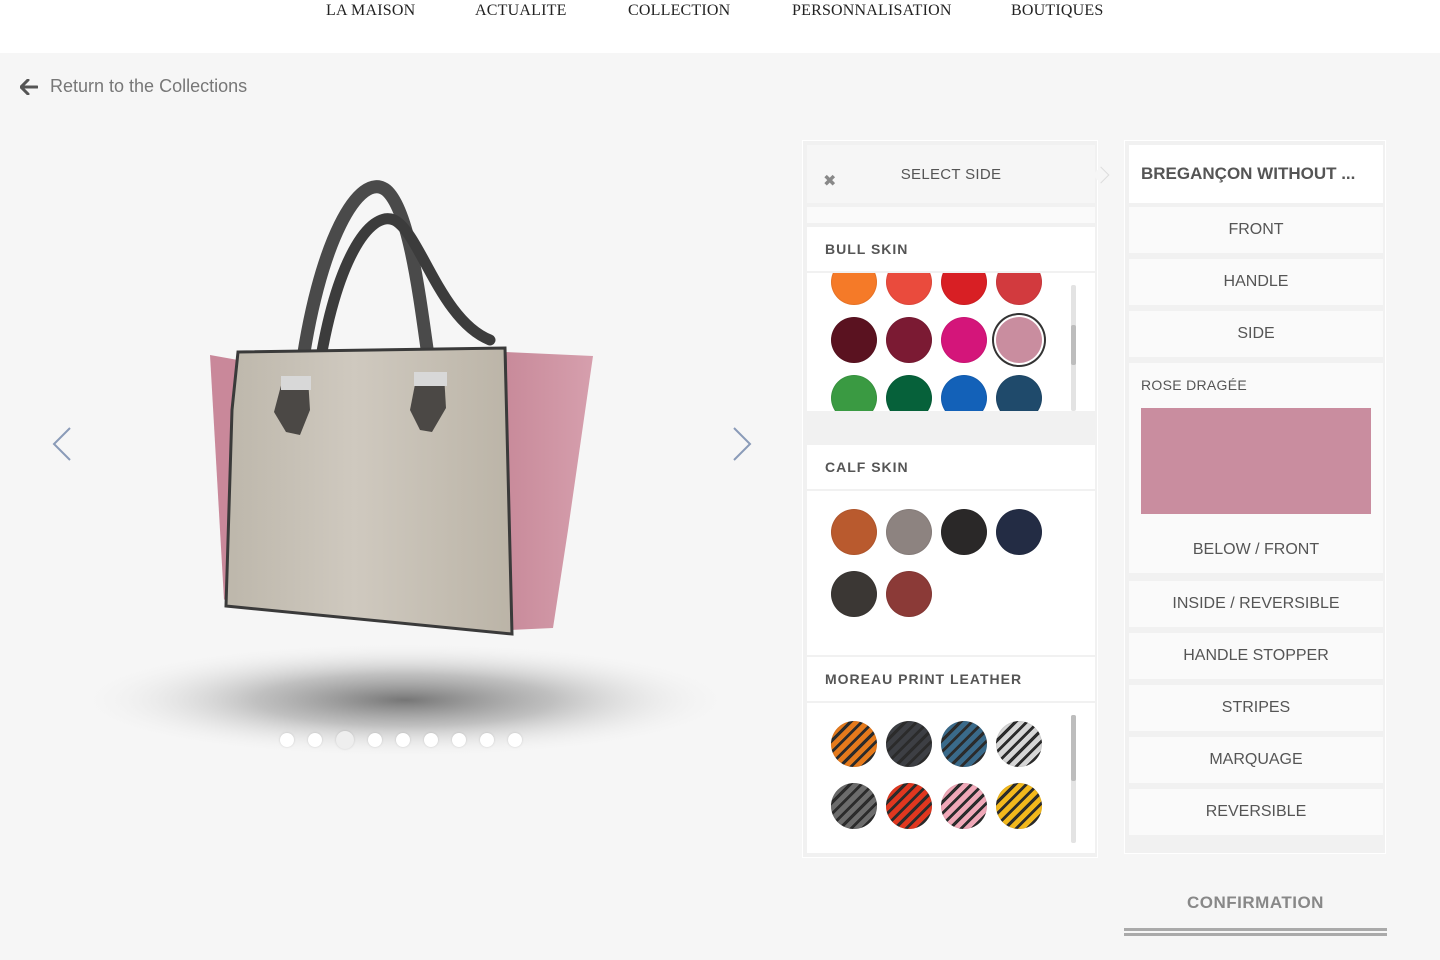 This screenshot has width=1440, height=960. What do you see at coordinates (1256, 708) in the screenshot?
I see `part-stripes: STRIPES` at bounding box center [1256, 708].